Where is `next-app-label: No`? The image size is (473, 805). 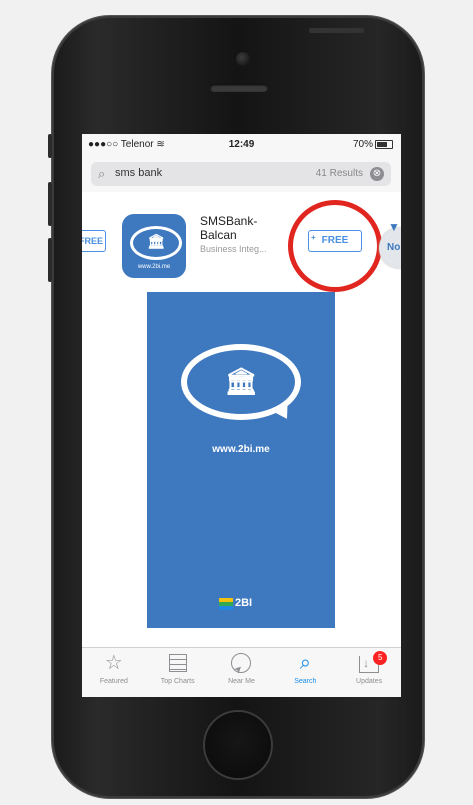 next-app-label: No is located at coordinates (394, 247).